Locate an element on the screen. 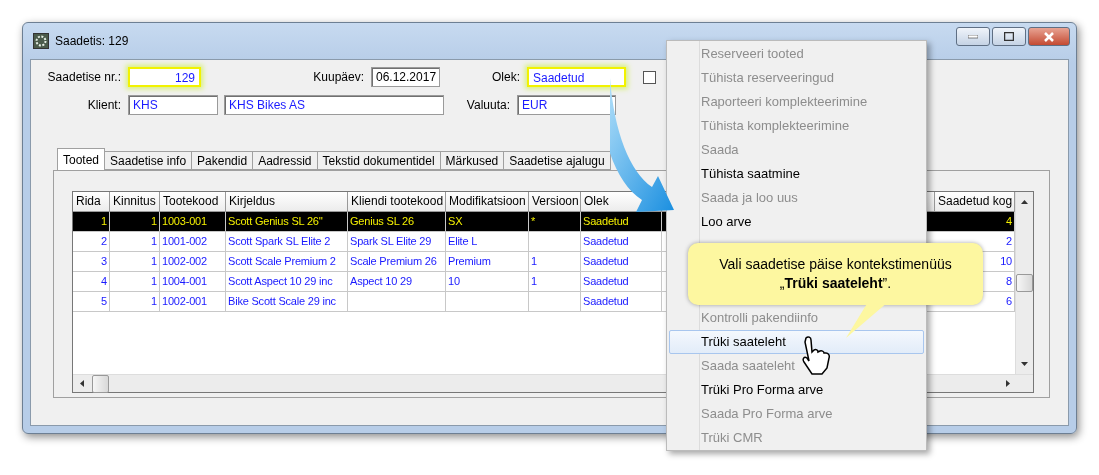  input-field: 06.12.2017 is located at coordinates (405, 77).